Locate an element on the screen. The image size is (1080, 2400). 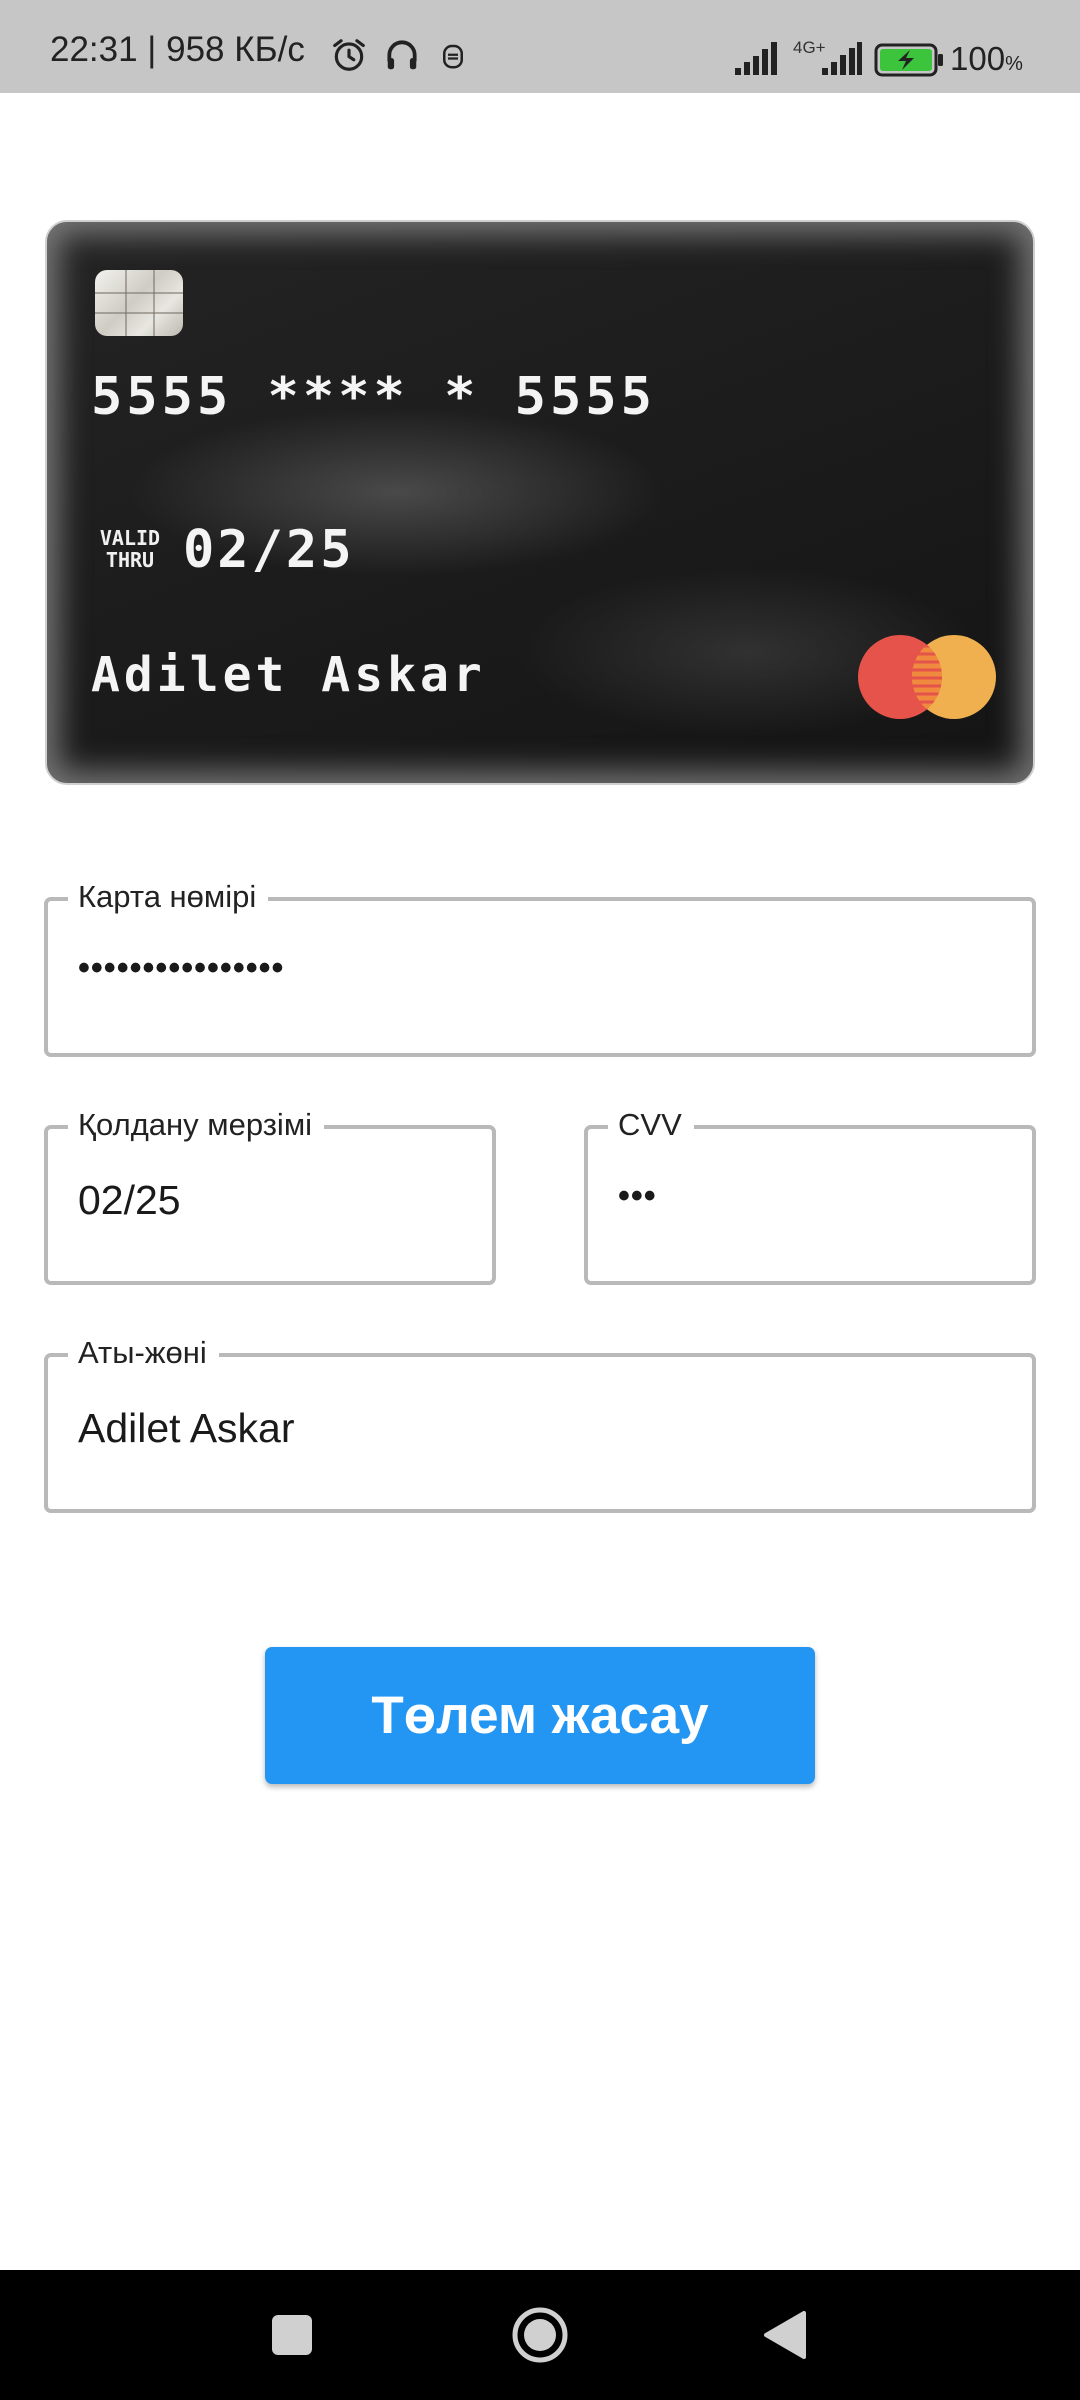
card-number-label: Карта нөмірі is located at coordinates (168, 897).